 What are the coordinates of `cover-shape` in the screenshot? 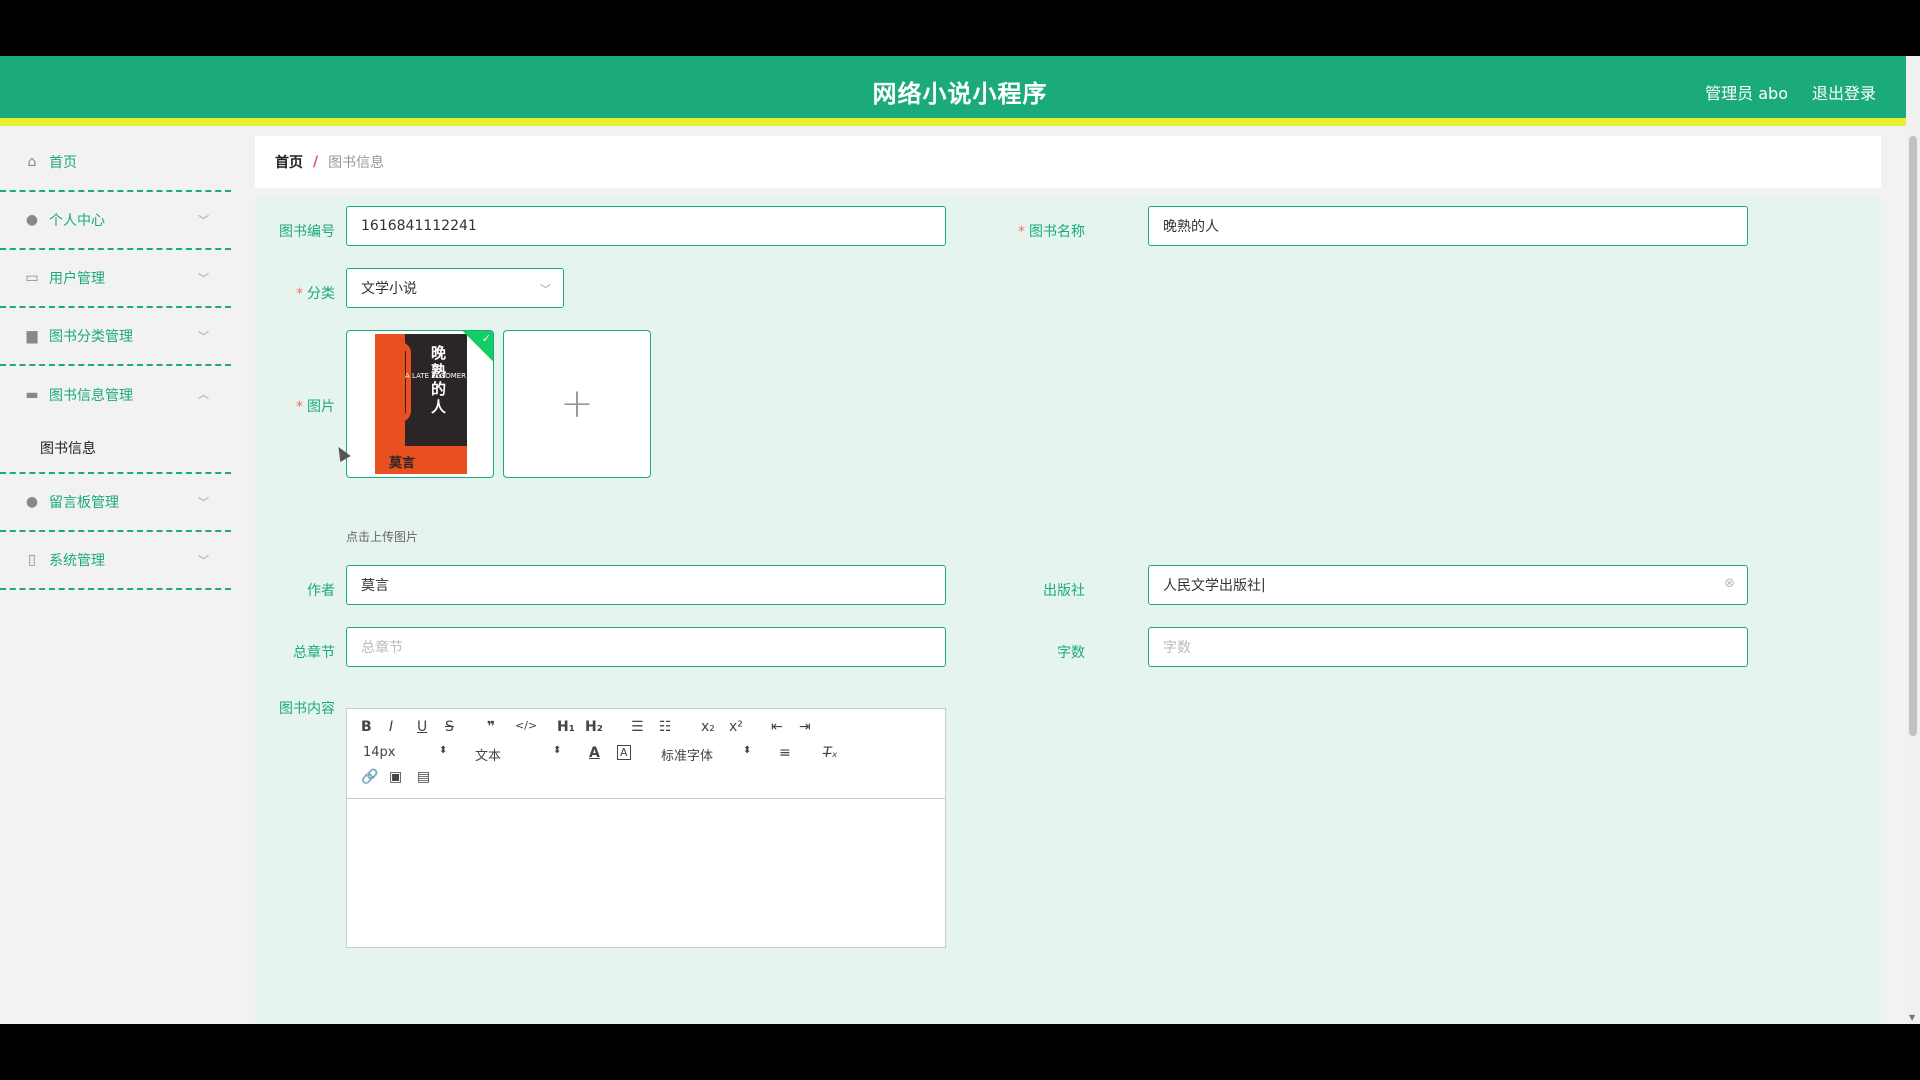 It's located at (400, 382).